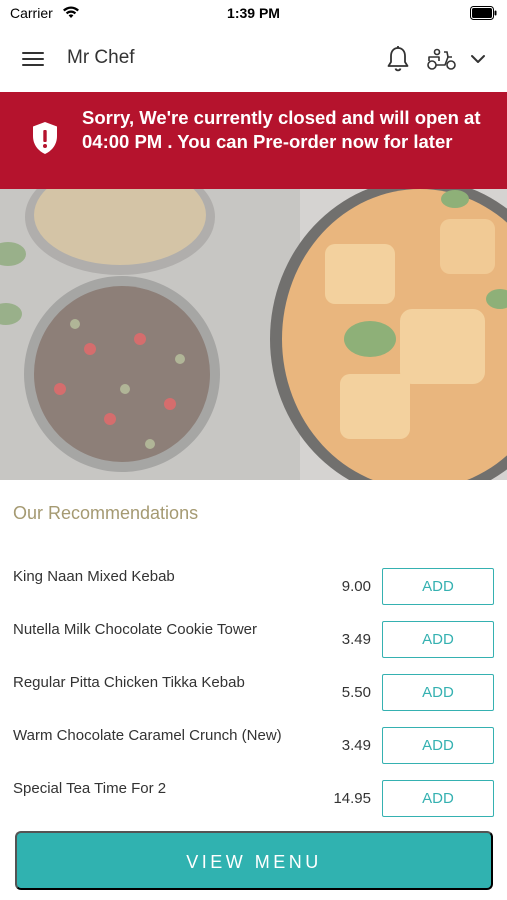  Describe the element at coordinates (398, 59) in the screenshot. I see `bell-icon` at that location.